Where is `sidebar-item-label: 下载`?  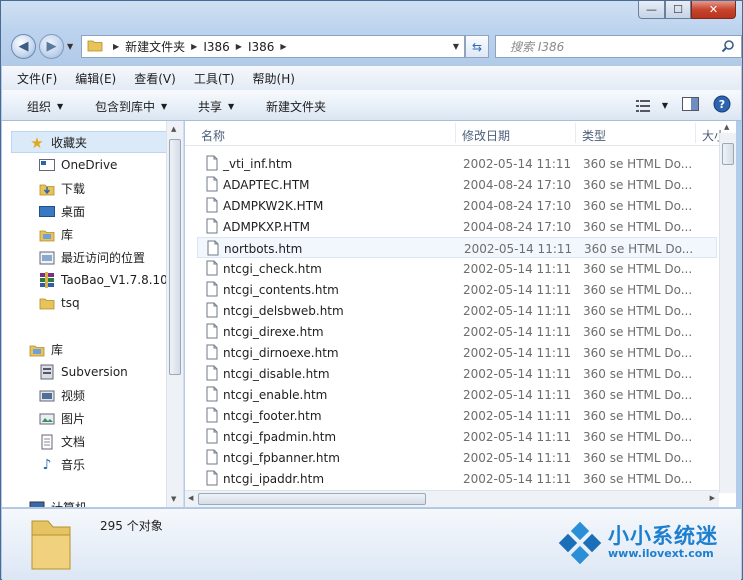
sidebar-item-label: 下载 is located at coordinates (73, 189).